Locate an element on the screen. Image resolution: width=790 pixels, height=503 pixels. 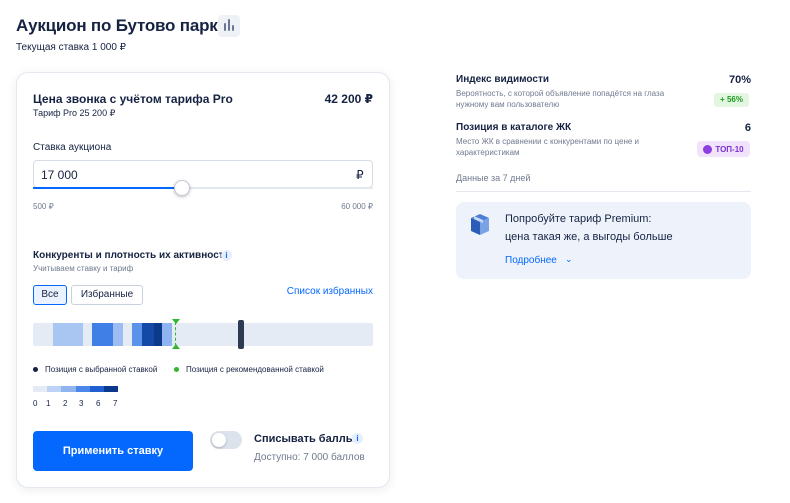
visibility-change-badge: + 56% is located at coordinates (731, 100).